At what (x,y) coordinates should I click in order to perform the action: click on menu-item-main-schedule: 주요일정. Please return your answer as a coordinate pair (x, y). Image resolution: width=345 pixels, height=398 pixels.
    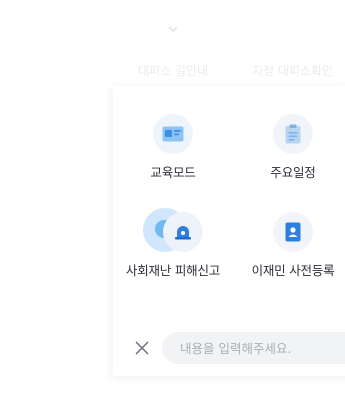
    Looking at the image, I should click on (289, 147).